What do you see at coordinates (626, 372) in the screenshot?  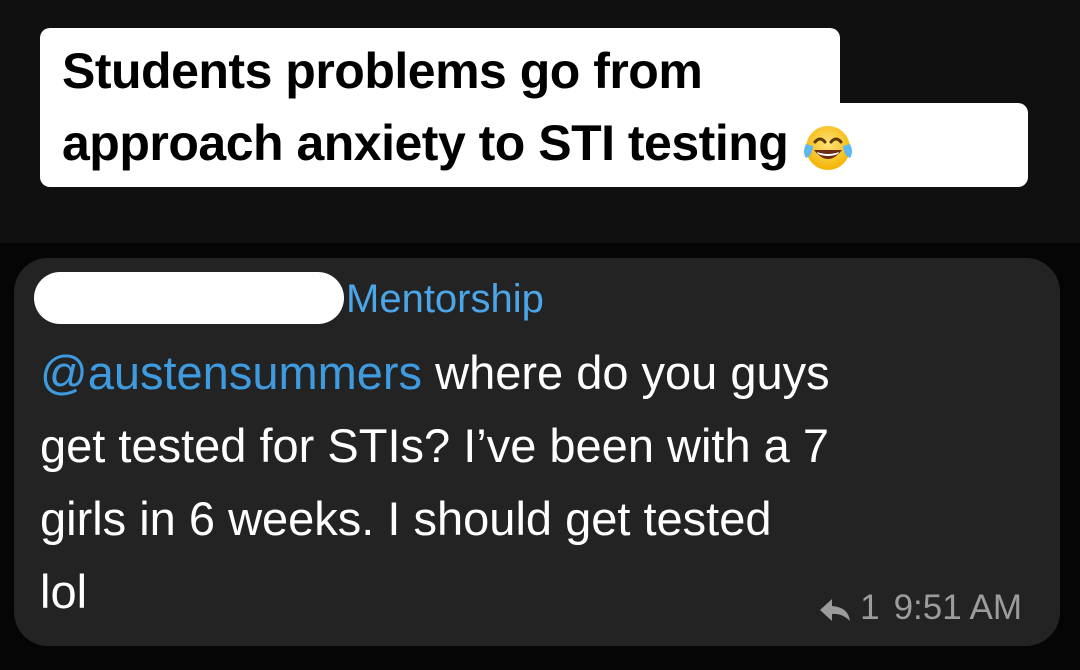 I see `message-line-1-rest: where do you guys` at bounding box center [626, 372].